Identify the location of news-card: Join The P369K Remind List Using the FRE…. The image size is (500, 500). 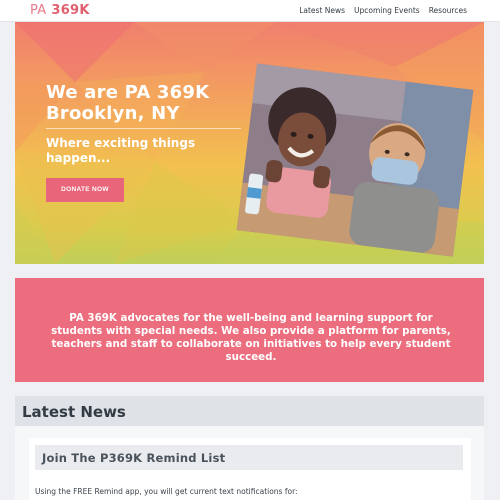
(250, 469).